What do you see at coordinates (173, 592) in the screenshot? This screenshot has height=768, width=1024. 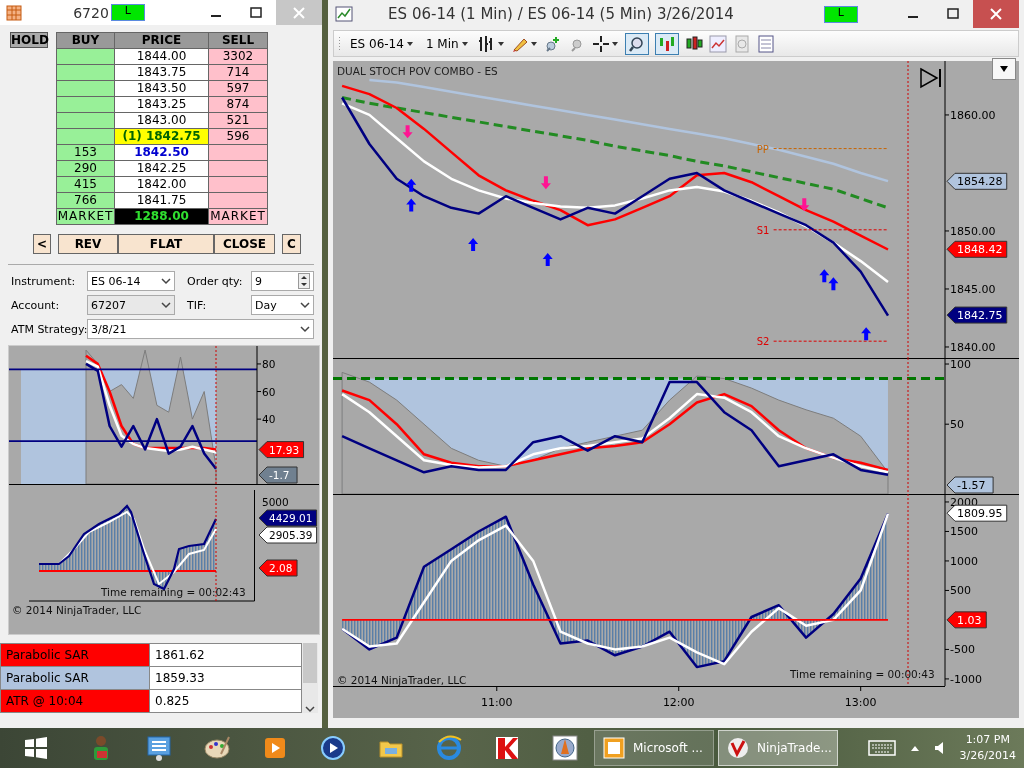 I see `time-remaining-label: Time remaining = 00:02:43` at bounding box center [173, 592].